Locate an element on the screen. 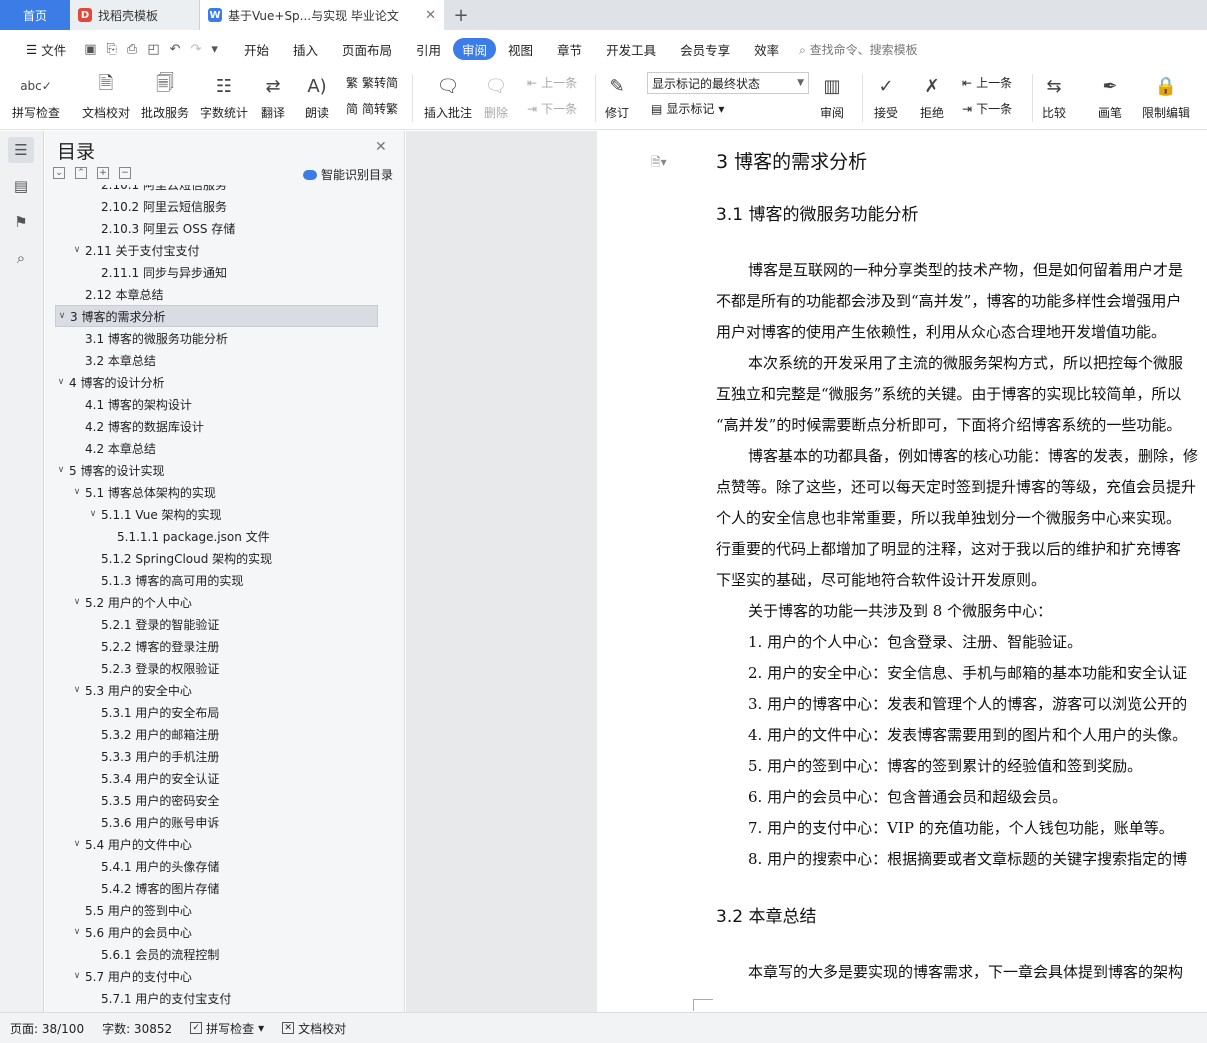 This screenshot has width=1207, height=1043. toc-item: 5.2.1 登录的智能验证 is located at coordinates (216, 624).